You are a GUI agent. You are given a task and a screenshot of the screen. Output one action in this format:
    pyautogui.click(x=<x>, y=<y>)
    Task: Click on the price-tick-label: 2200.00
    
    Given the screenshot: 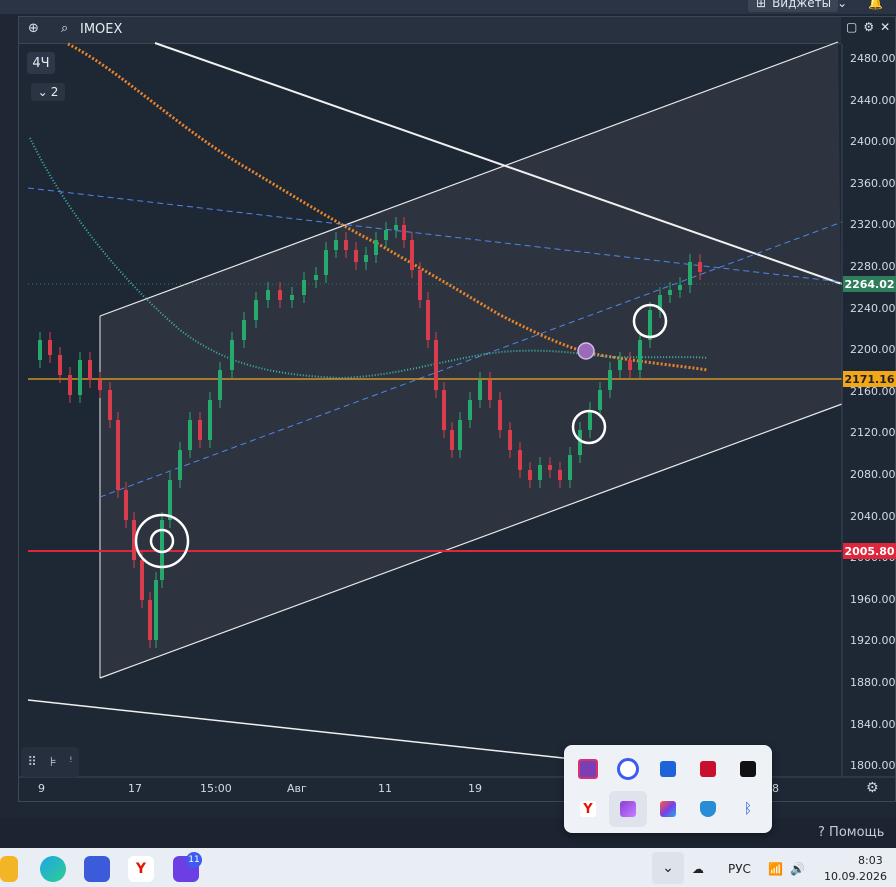 What is the action you would take?
    pyautogui.click(x=873, y=350)
    